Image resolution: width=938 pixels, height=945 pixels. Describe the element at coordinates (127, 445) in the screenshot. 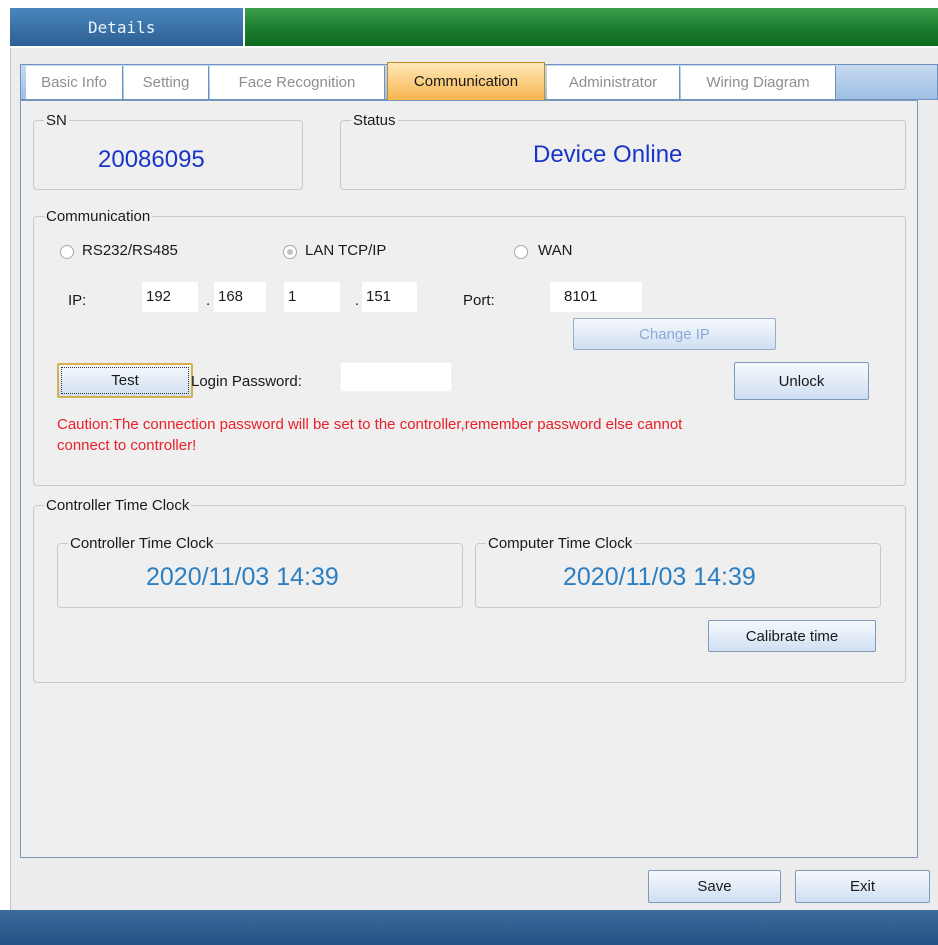

I see `caution-line-2: connect to controller!` at that location.